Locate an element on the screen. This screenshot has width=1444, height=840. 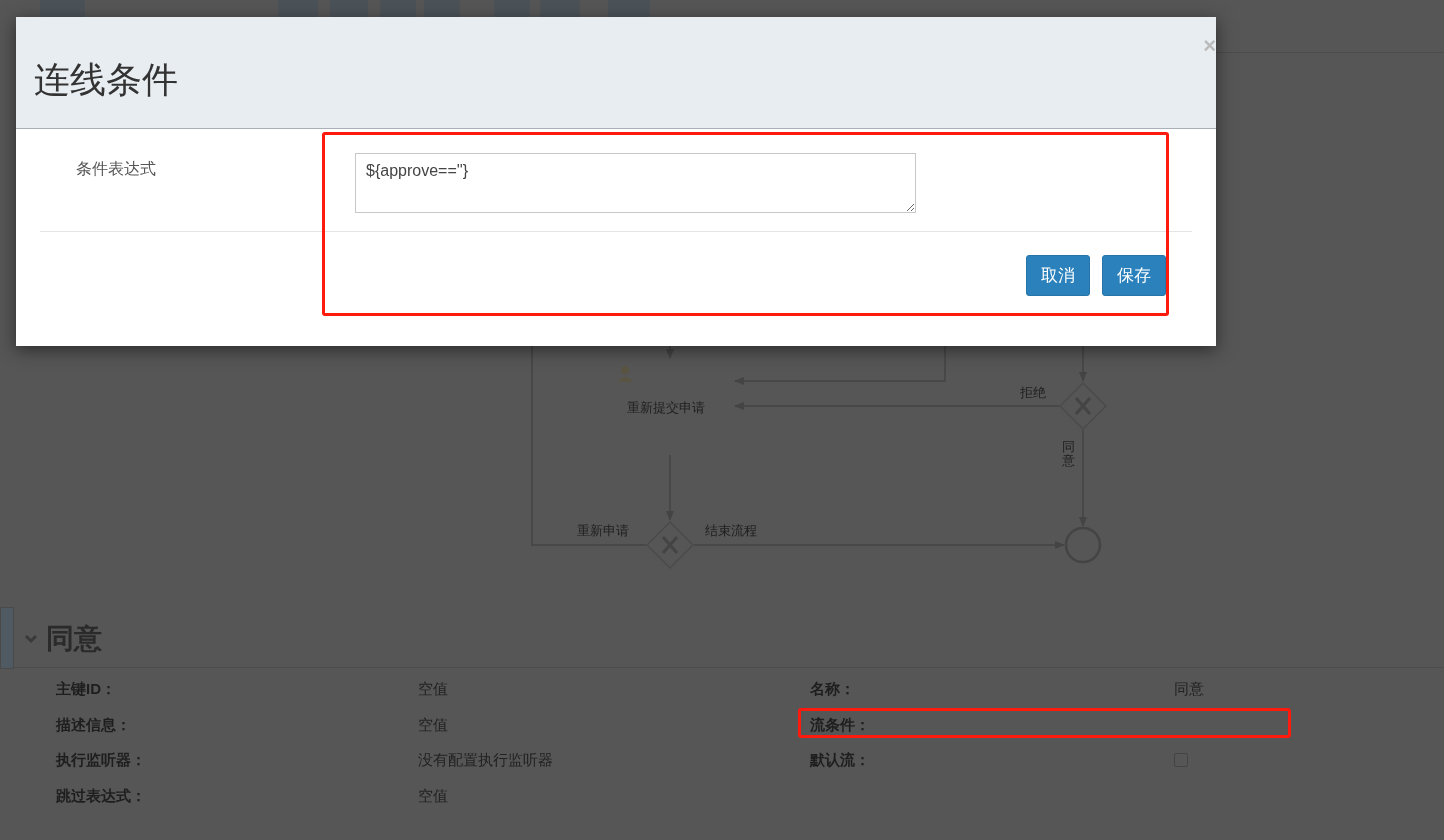
panel-tab is located at coordinates (7, 638).